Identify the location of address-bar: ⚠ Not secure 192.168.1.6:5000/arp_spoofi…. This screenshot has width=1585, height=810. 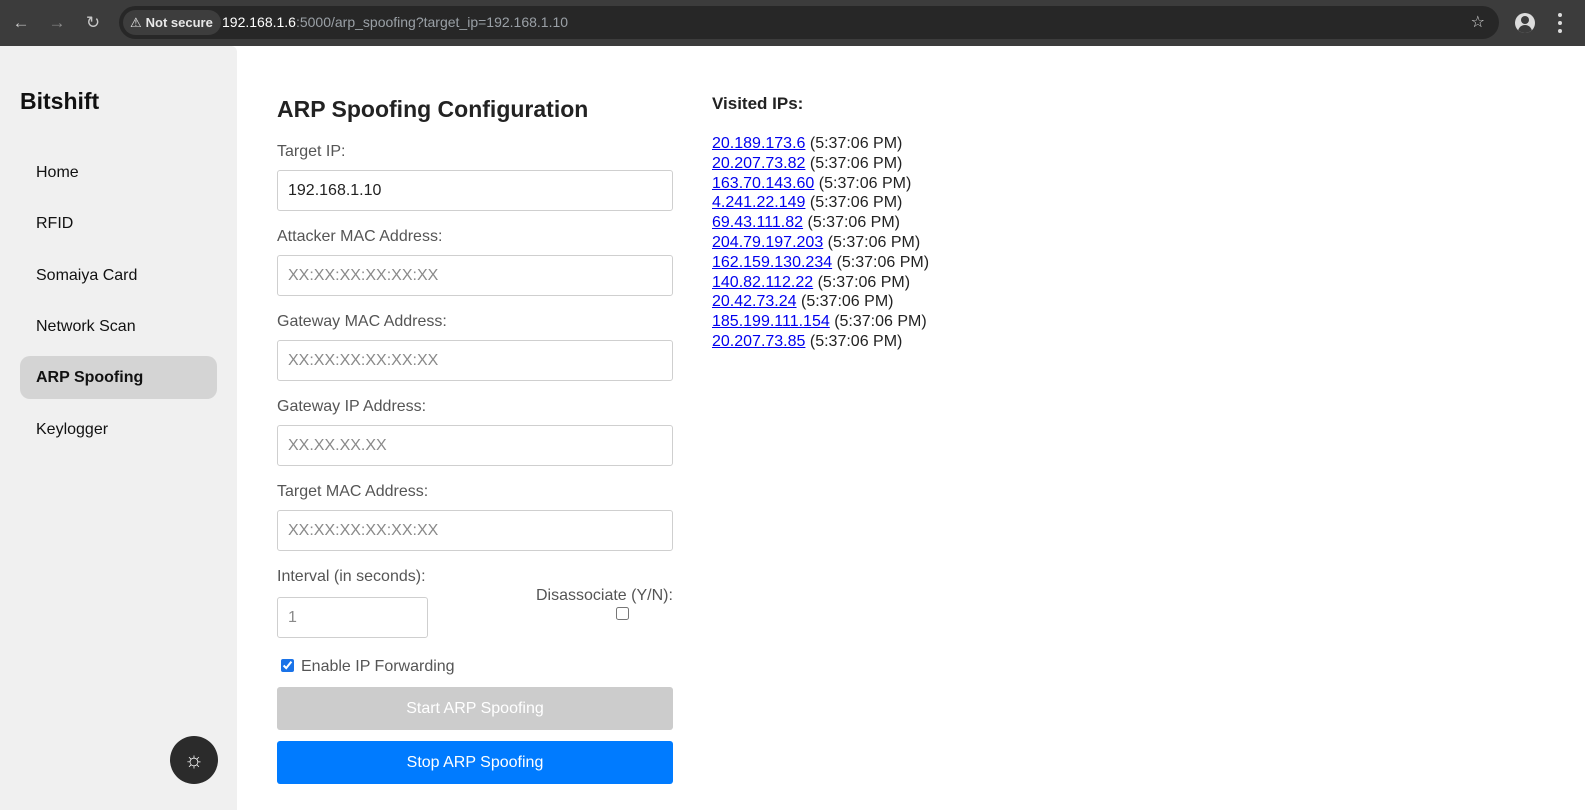
(809, 22).